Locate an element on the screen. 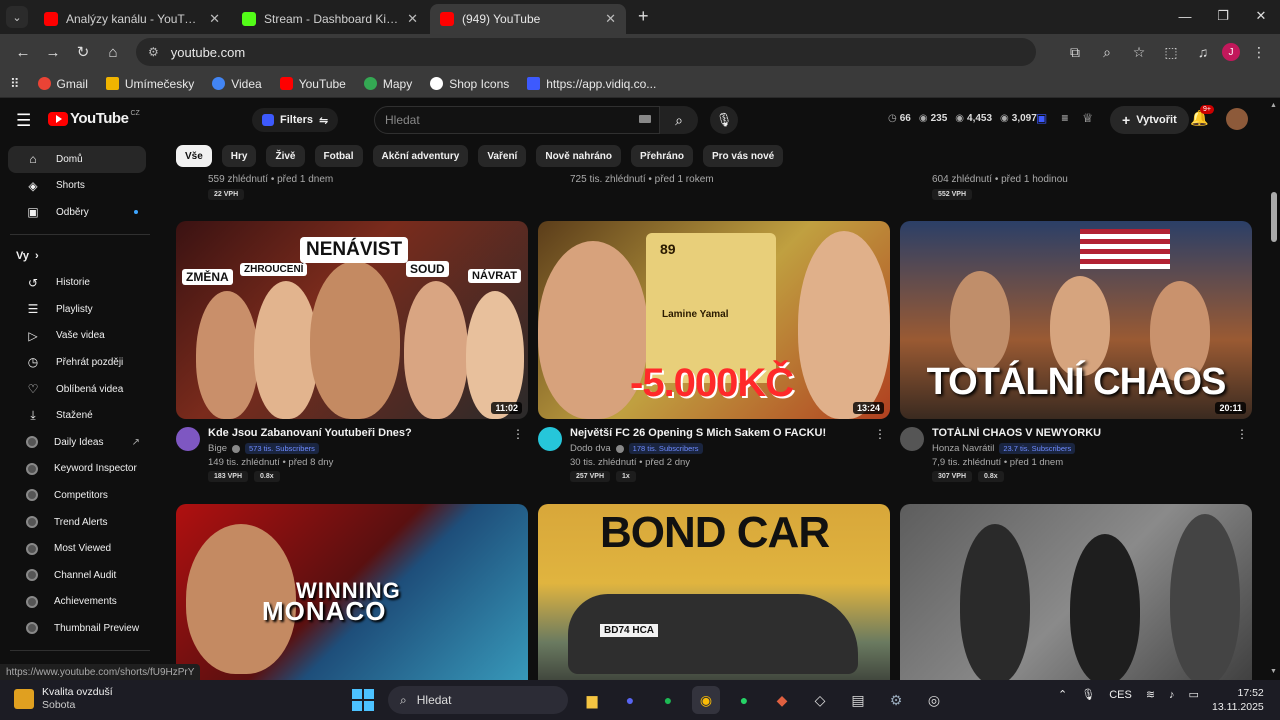  chip-all: Vše is located at coordinates (194, 156).